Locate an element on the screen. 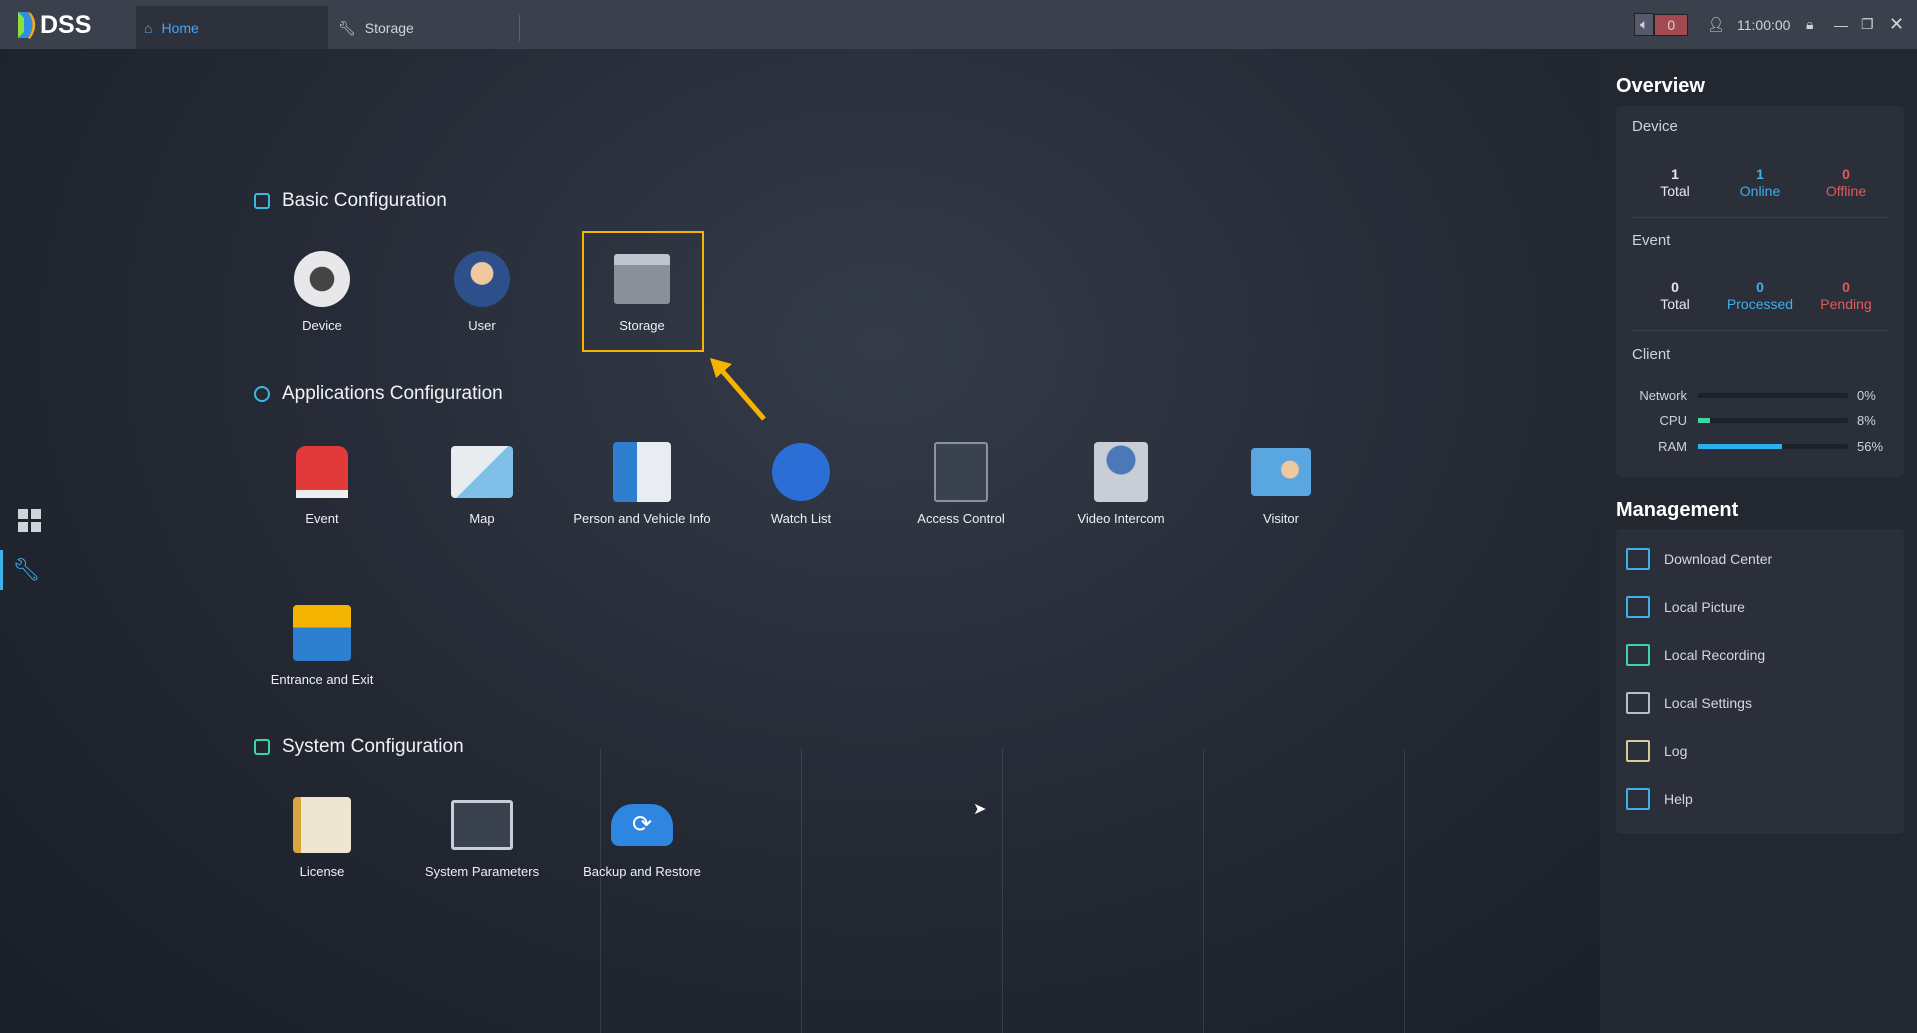 Image resolution: width=1917 pixels, height=1033 pixels. cpu-label: CPU is located at coordinates (1673, 420).